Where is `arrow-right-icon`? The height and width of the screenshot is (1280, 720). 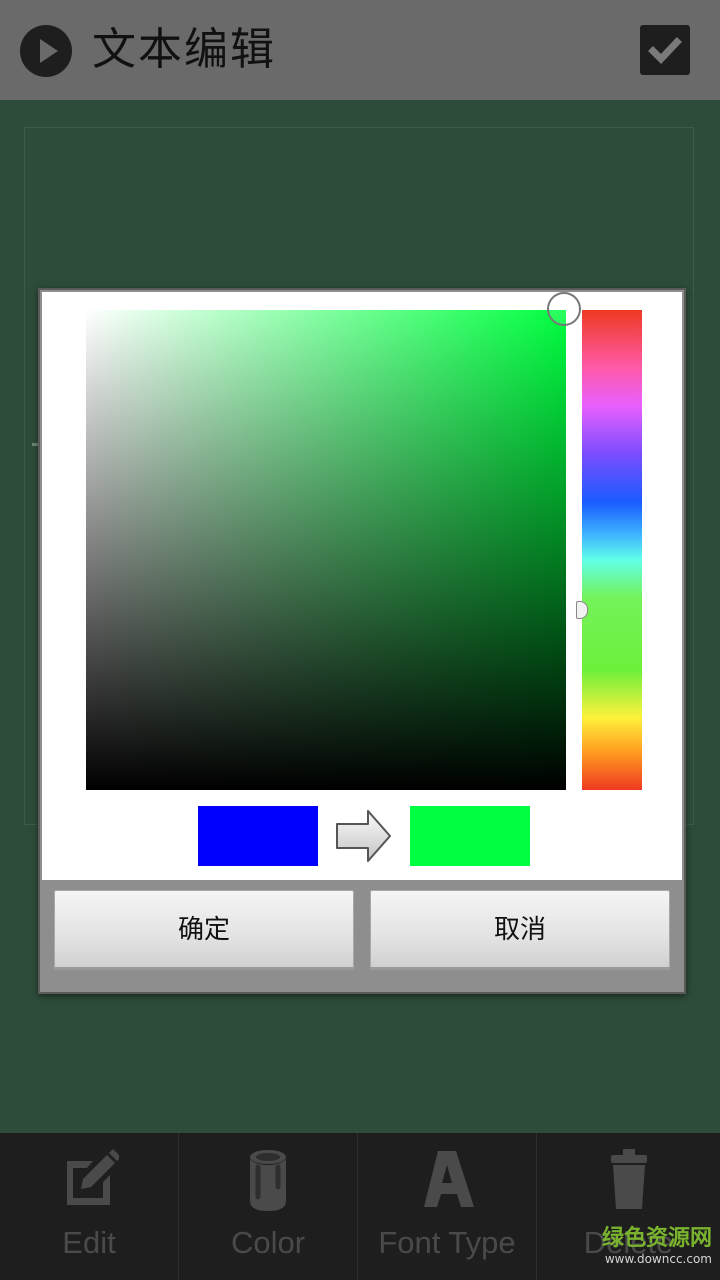 arrow-right-icon is located at coordinates (363, 836).